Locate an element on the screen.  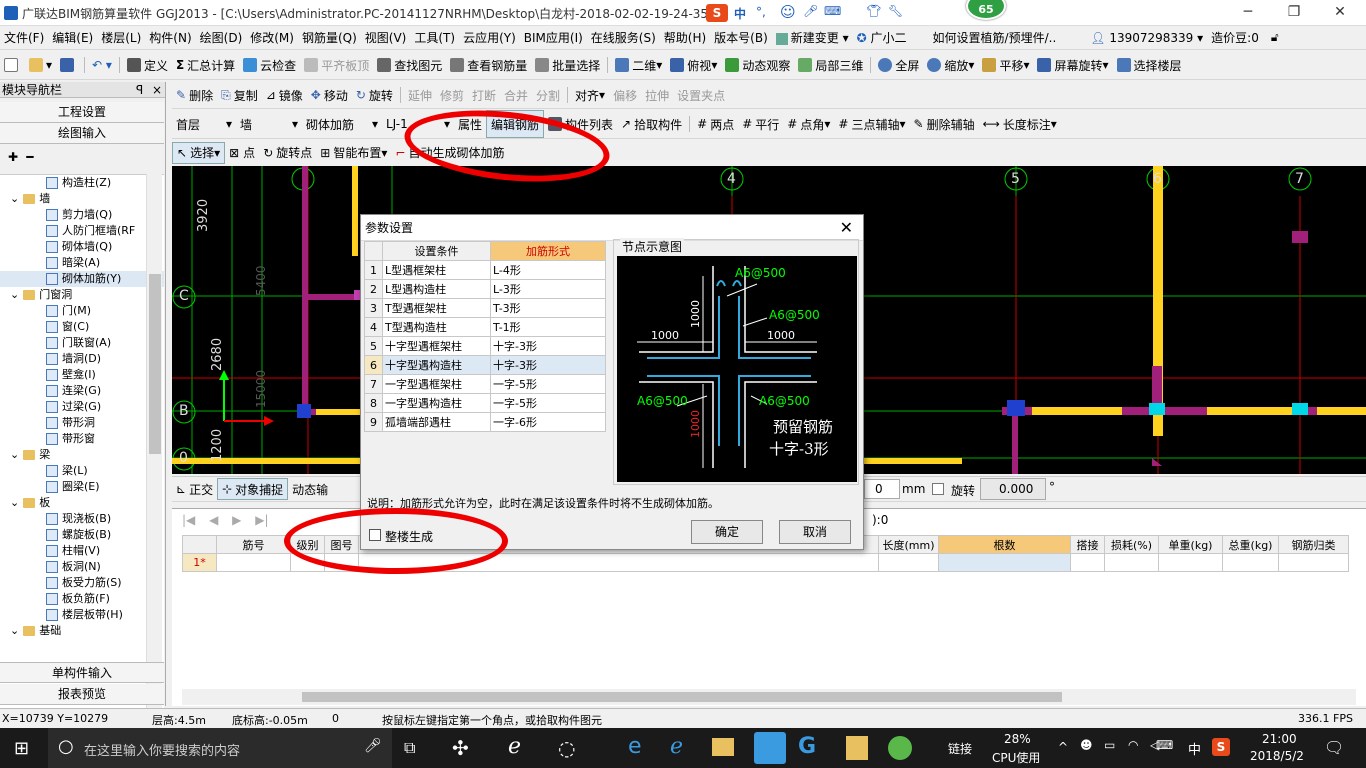
collapse-all-icon: ━ is located at coordinates (29, 157).